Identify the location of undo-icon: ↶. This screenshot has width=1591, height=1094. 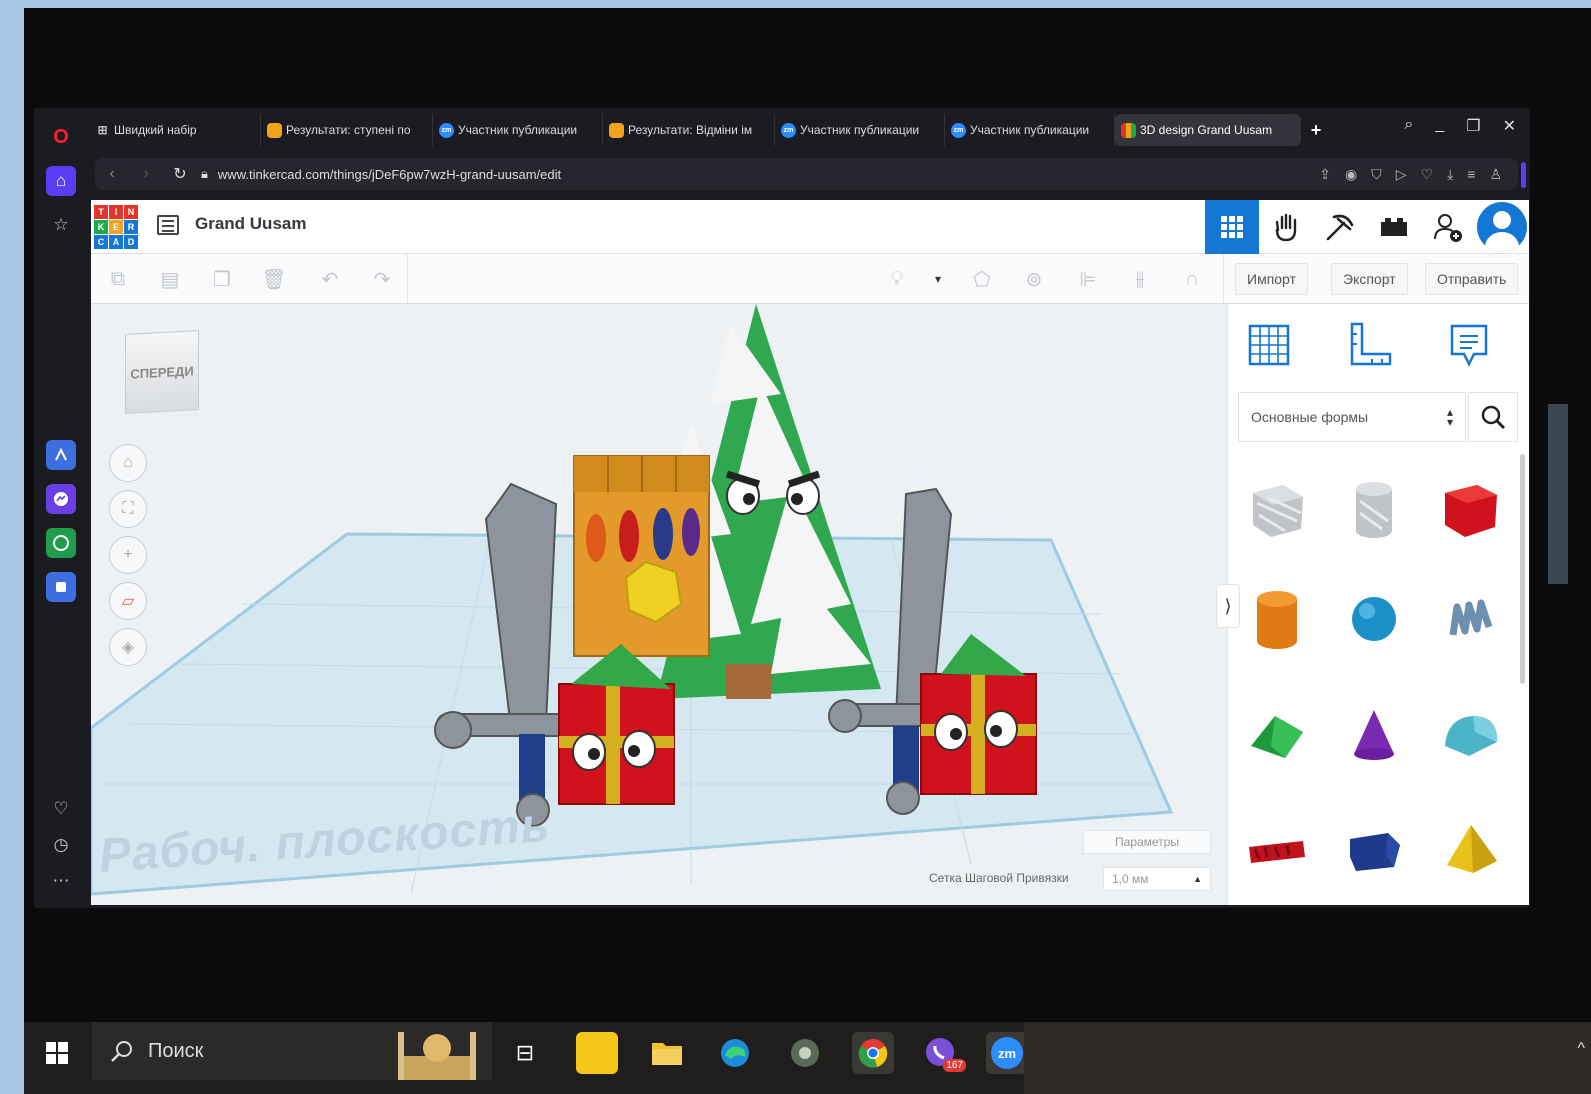
(330, 279).